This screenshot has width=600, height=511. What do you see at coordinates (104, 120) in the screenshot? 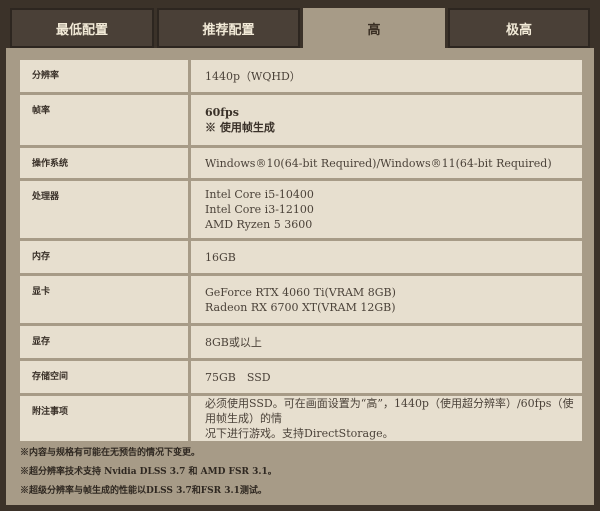
I see `row-label: 帧率` at bounding box center [104, 120].